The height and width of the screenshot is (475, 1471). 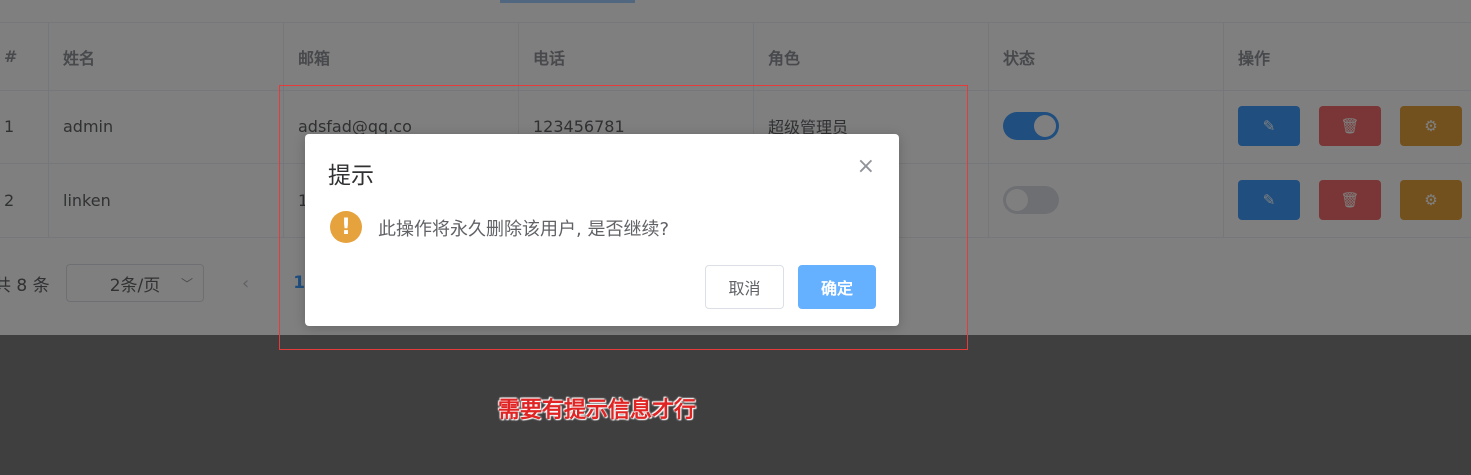 I want to click on cancel-button: 取消, so click(x=744, y=287).